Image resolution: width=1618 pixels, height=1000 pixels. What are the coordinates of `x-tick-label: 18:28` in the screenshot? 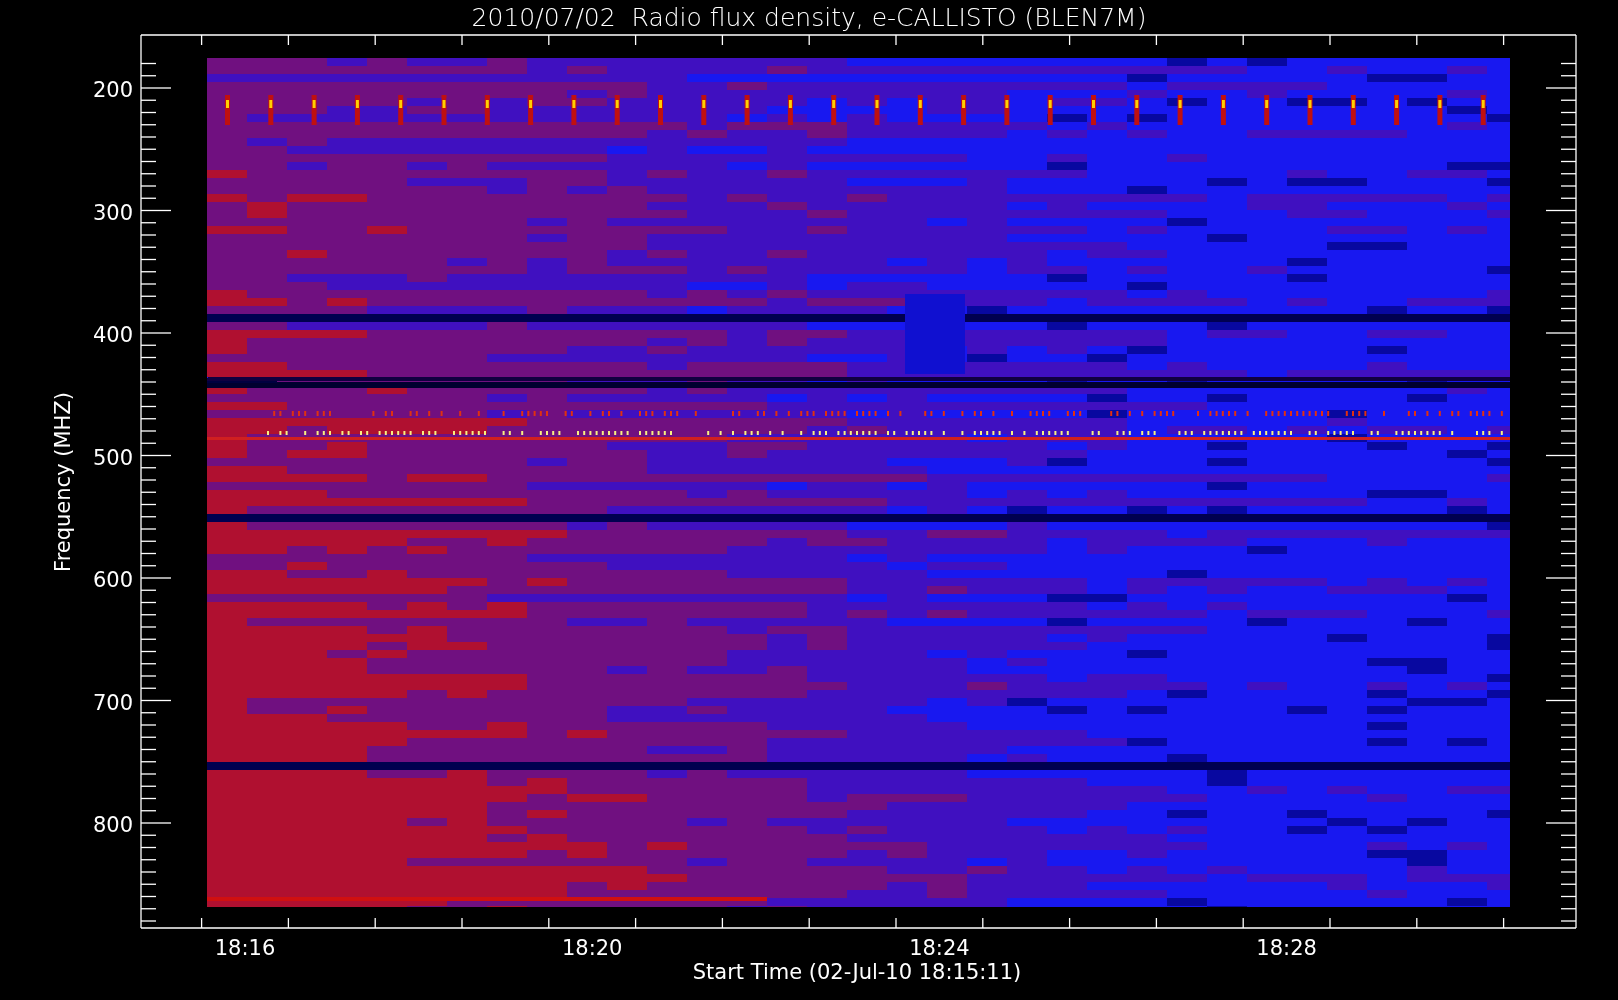 It's located at (1286, 948).